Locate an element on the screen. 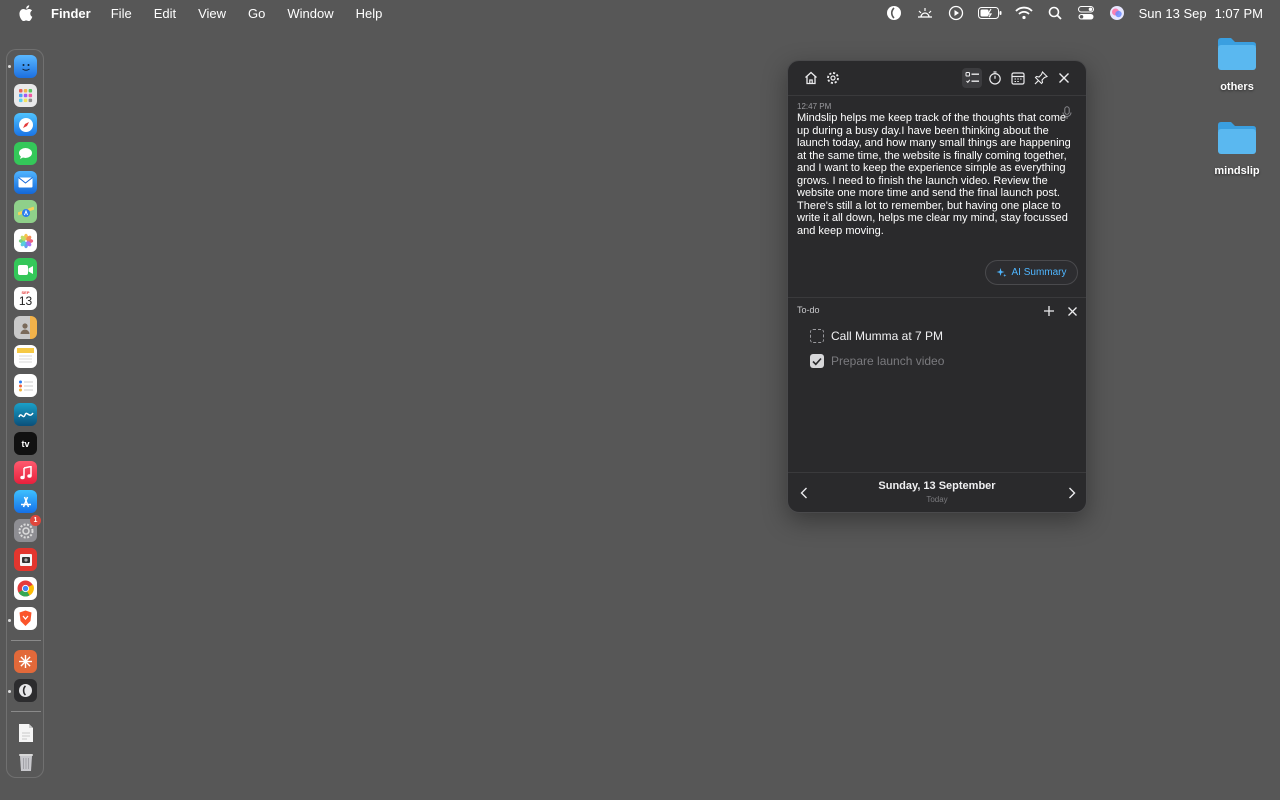  contacts-icon is located at coordinates (25, 327).